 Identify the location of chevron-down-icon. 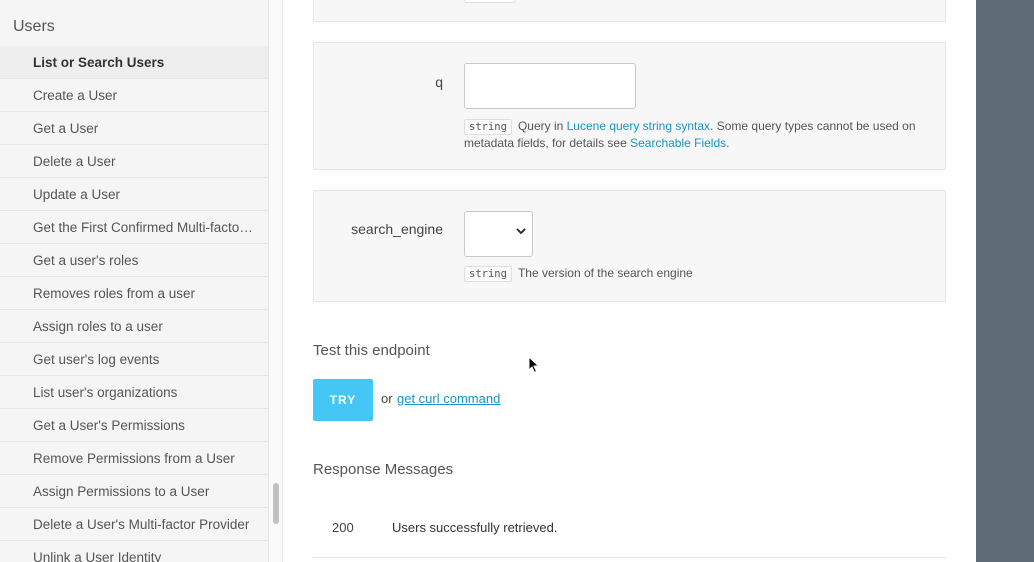
(521, 231).